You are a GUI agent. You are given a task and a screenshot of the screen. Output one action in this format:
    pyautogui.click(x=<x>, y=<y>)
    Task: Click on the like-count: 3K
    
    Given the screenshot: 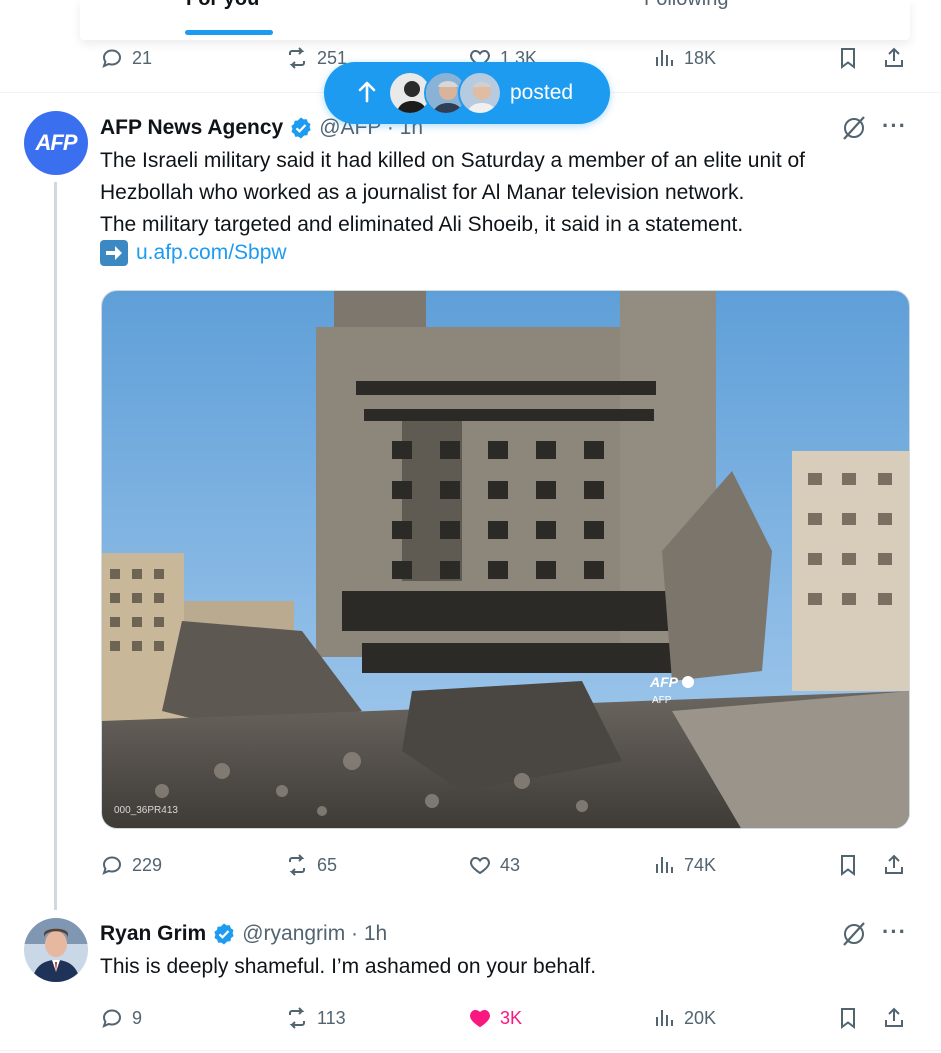 What is the action you would take?
    pyautogui.click(x=511, y=1017)
    